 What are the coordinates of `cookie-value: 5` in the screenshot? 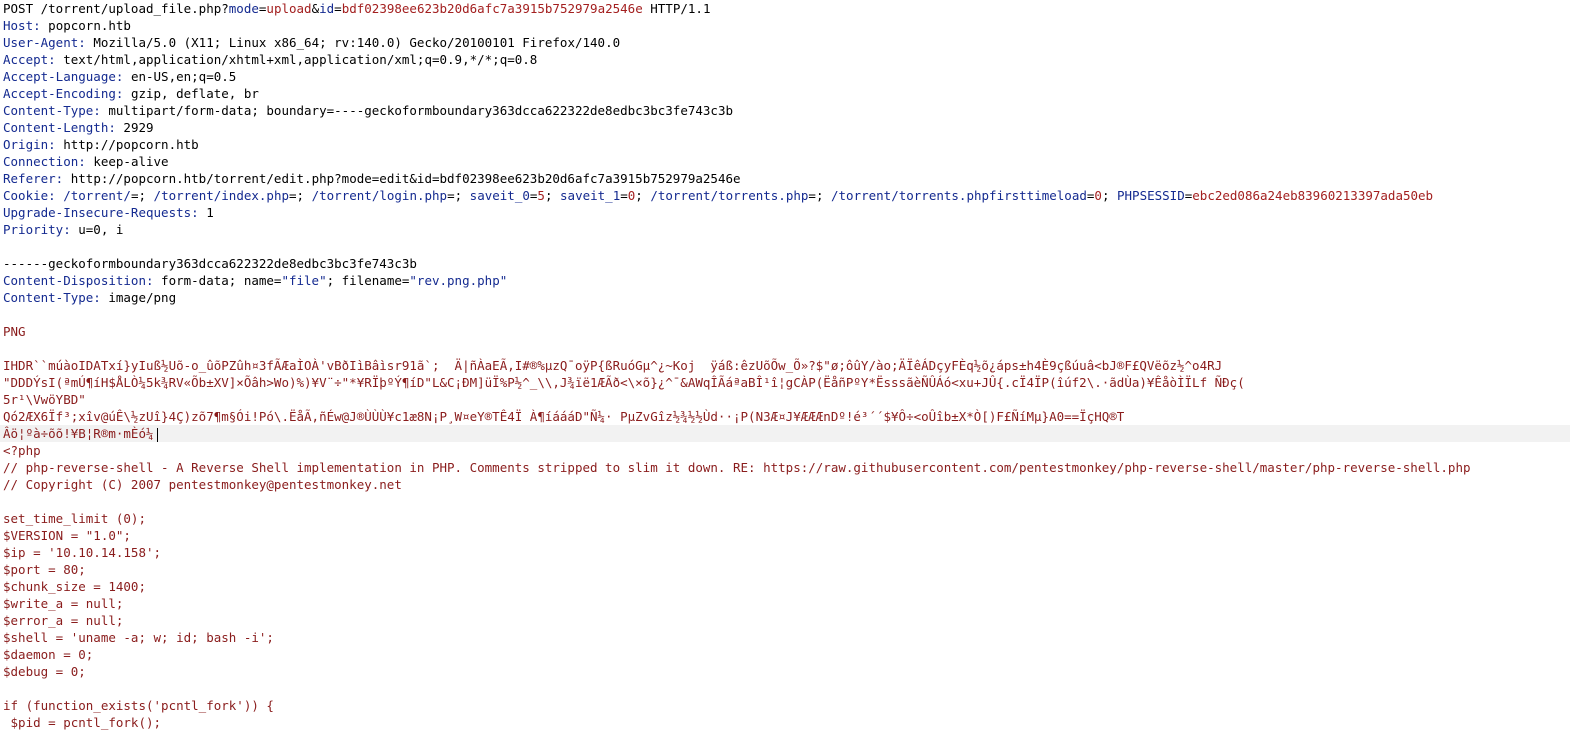 It's located at (541, 195).